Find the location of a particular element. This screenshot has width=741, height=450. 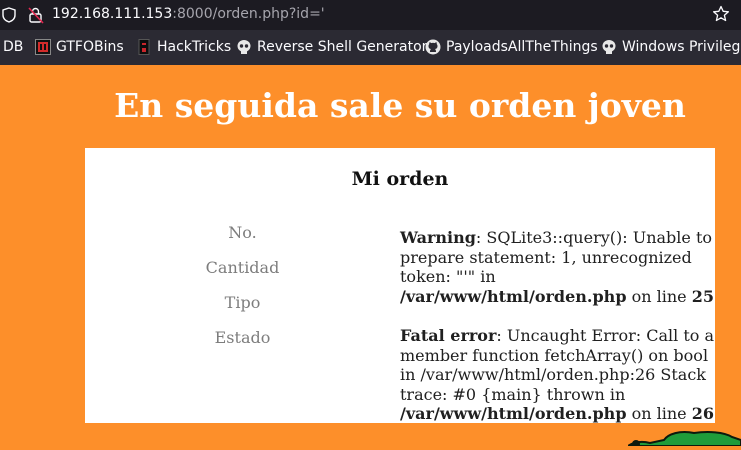

label-no: No. is located at coordinates (242, 232).